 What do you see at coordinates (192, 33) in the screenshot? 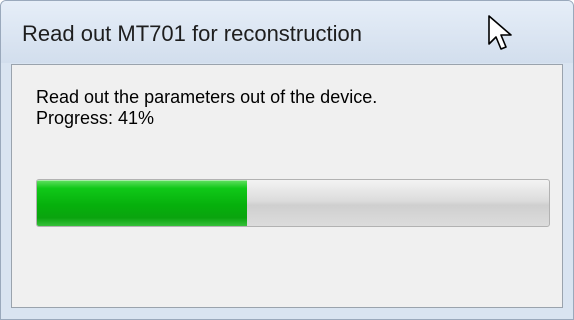
I see `window-title: Read out MT701 for reconstruction` at bounding box center [192, 33].